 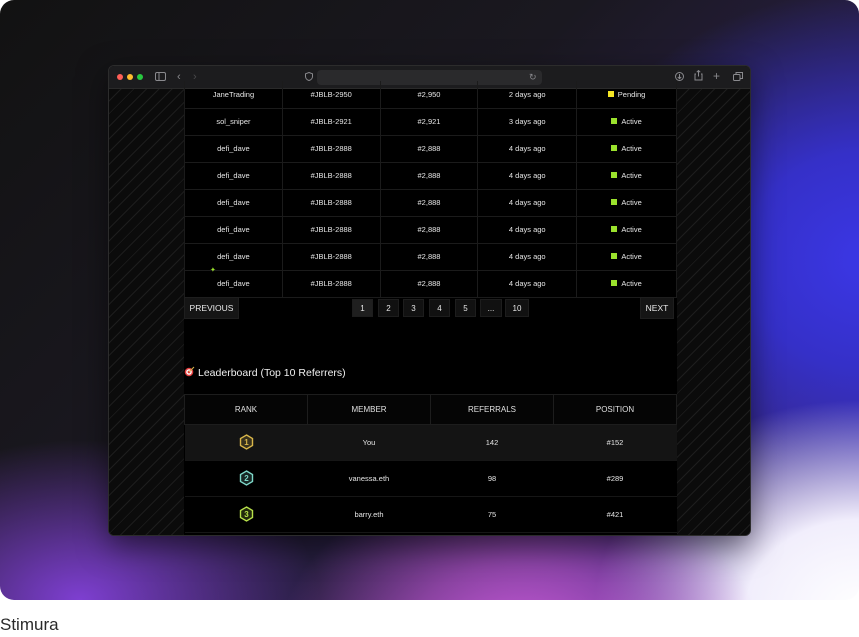 What do you see at coordinates (369, 514) in the screenshot?
I see `leaderboard-member: barry.eth` at bounding box center [369, 514].